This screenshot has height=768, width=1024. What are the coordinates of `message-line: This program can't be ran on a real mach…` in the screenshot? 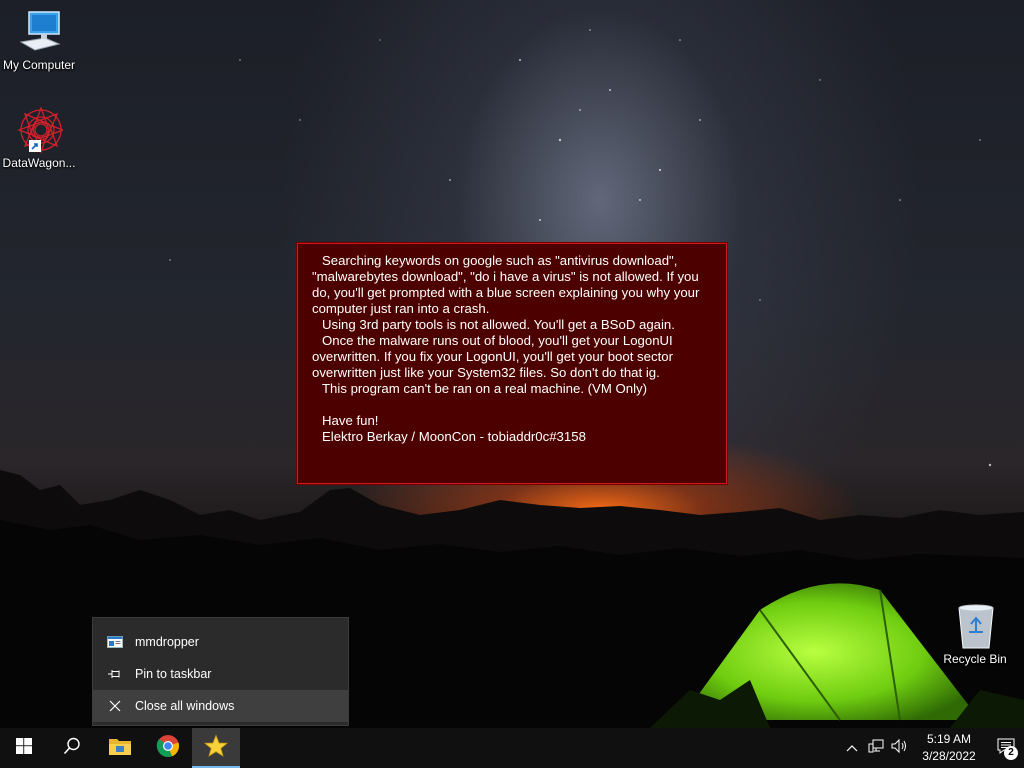 It's located at (485, 388).